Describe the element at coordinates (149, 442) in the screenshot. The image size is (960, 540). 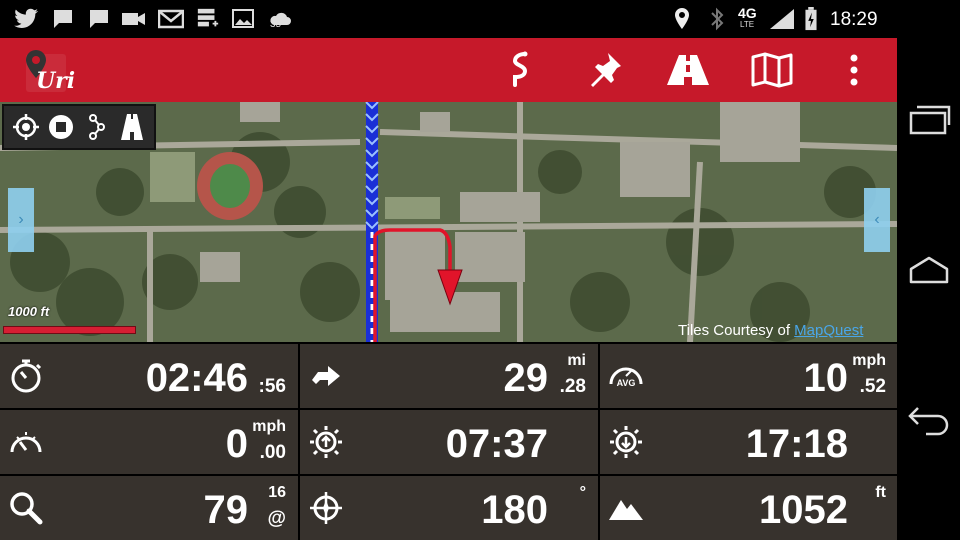
I see `stat-speed: 0 mph .00` at that location.